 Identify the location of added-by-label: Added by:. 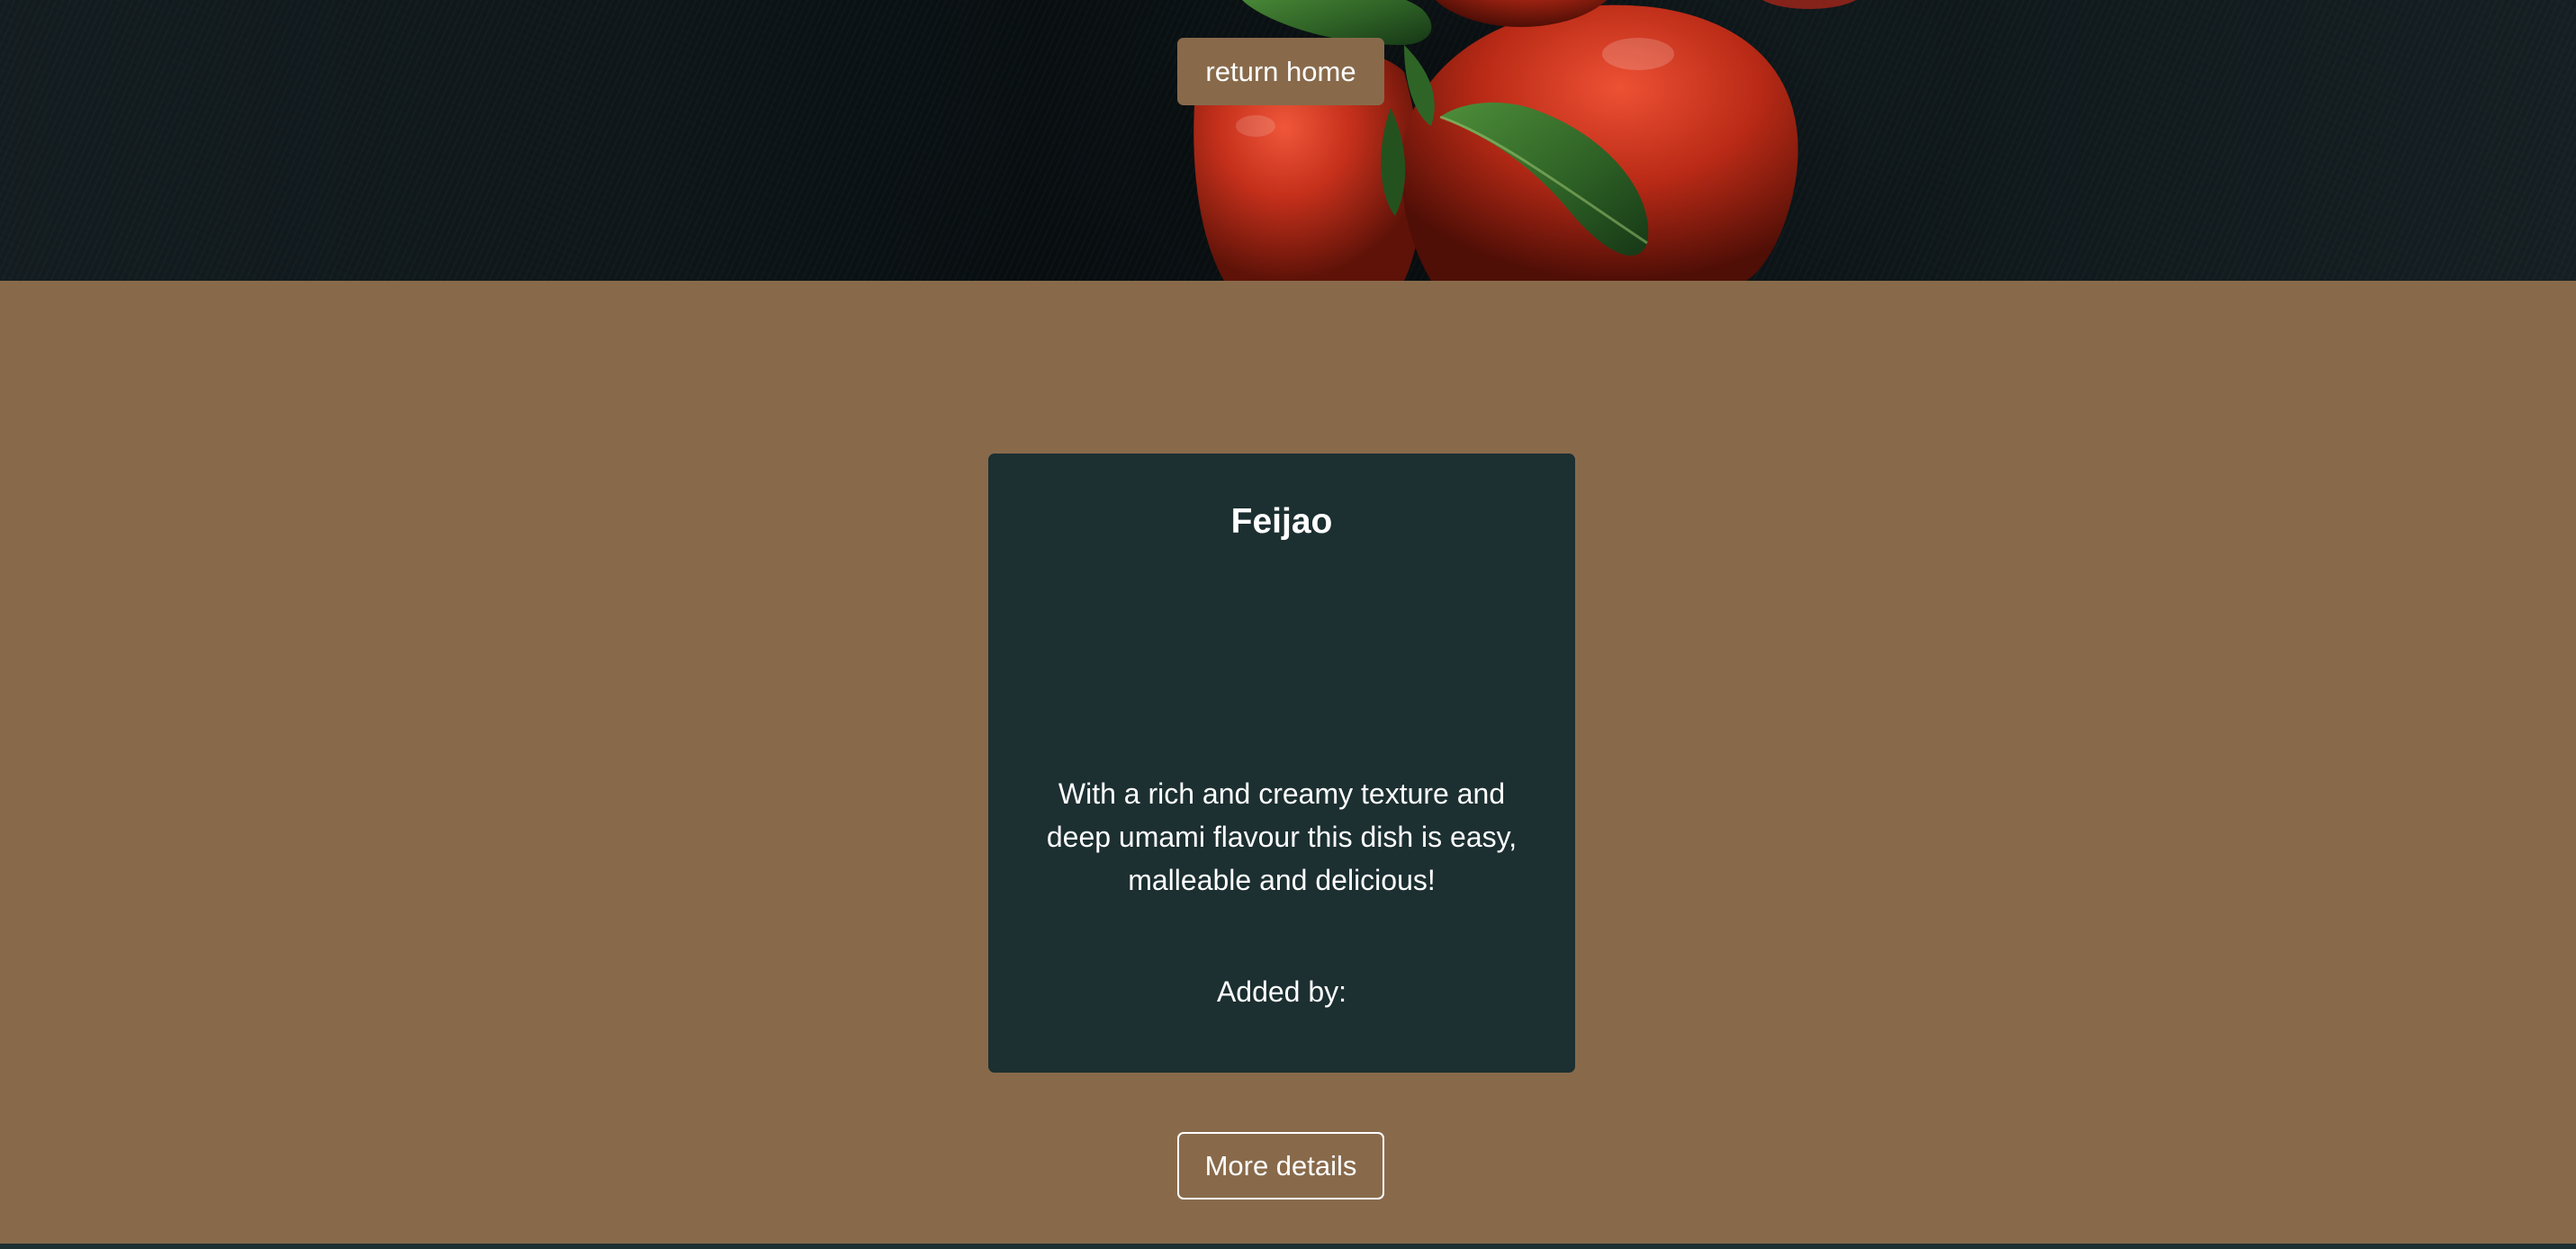
(1281, 991).